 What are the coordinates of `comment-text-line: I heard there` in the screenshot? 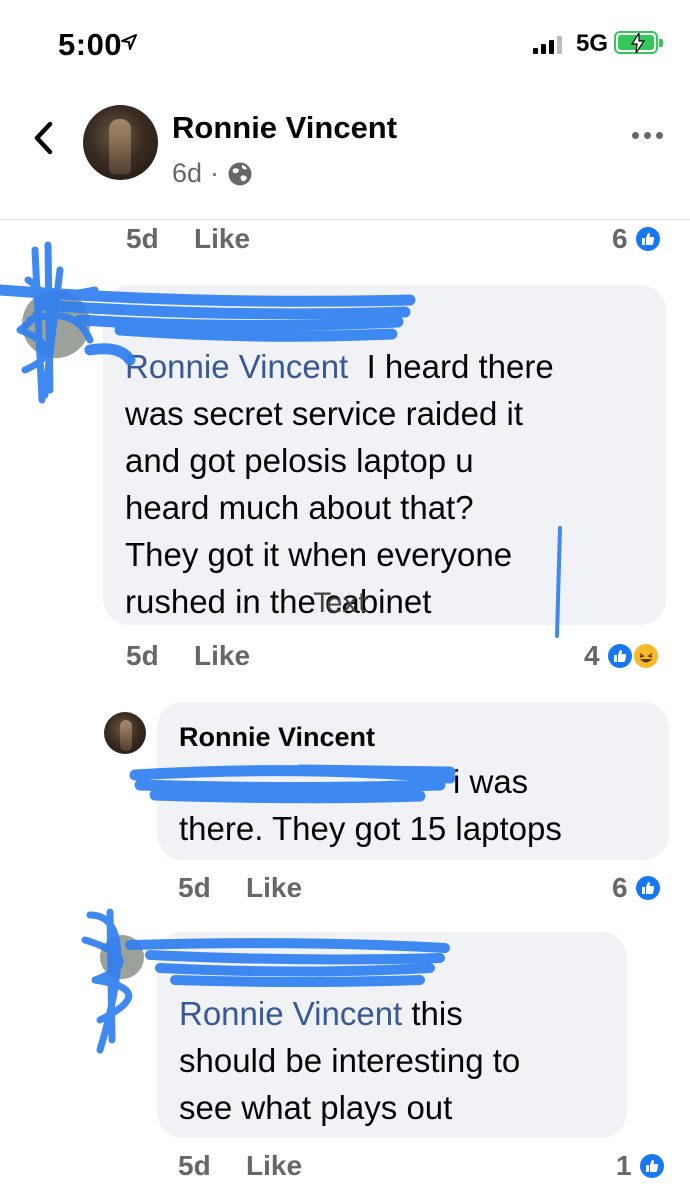 It's located at (460, 366).